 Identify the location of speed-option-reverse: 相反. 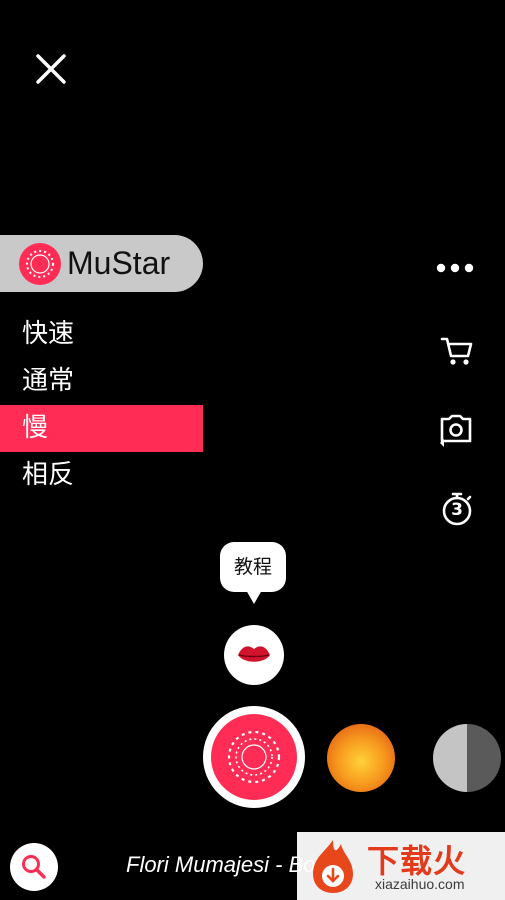
(101, 475).